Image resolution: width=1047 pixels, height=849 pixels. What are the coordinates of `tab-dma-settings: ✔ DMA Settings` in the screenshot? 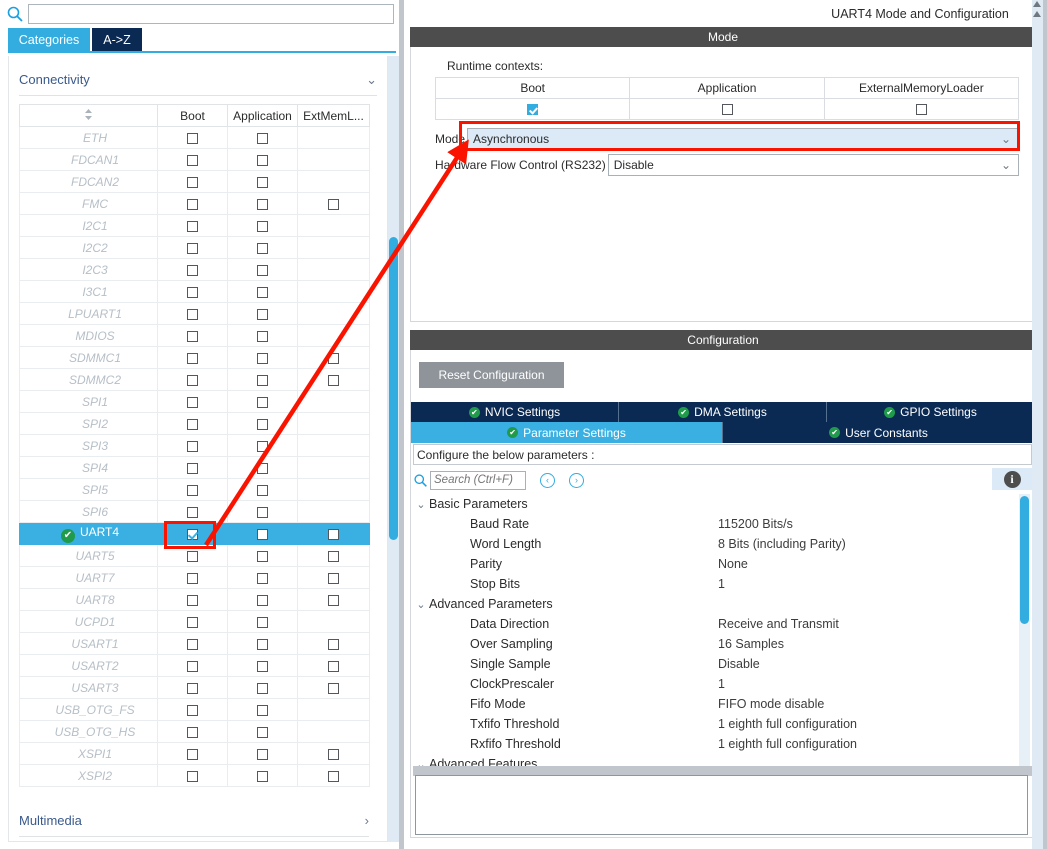 It's located at (723, 412).